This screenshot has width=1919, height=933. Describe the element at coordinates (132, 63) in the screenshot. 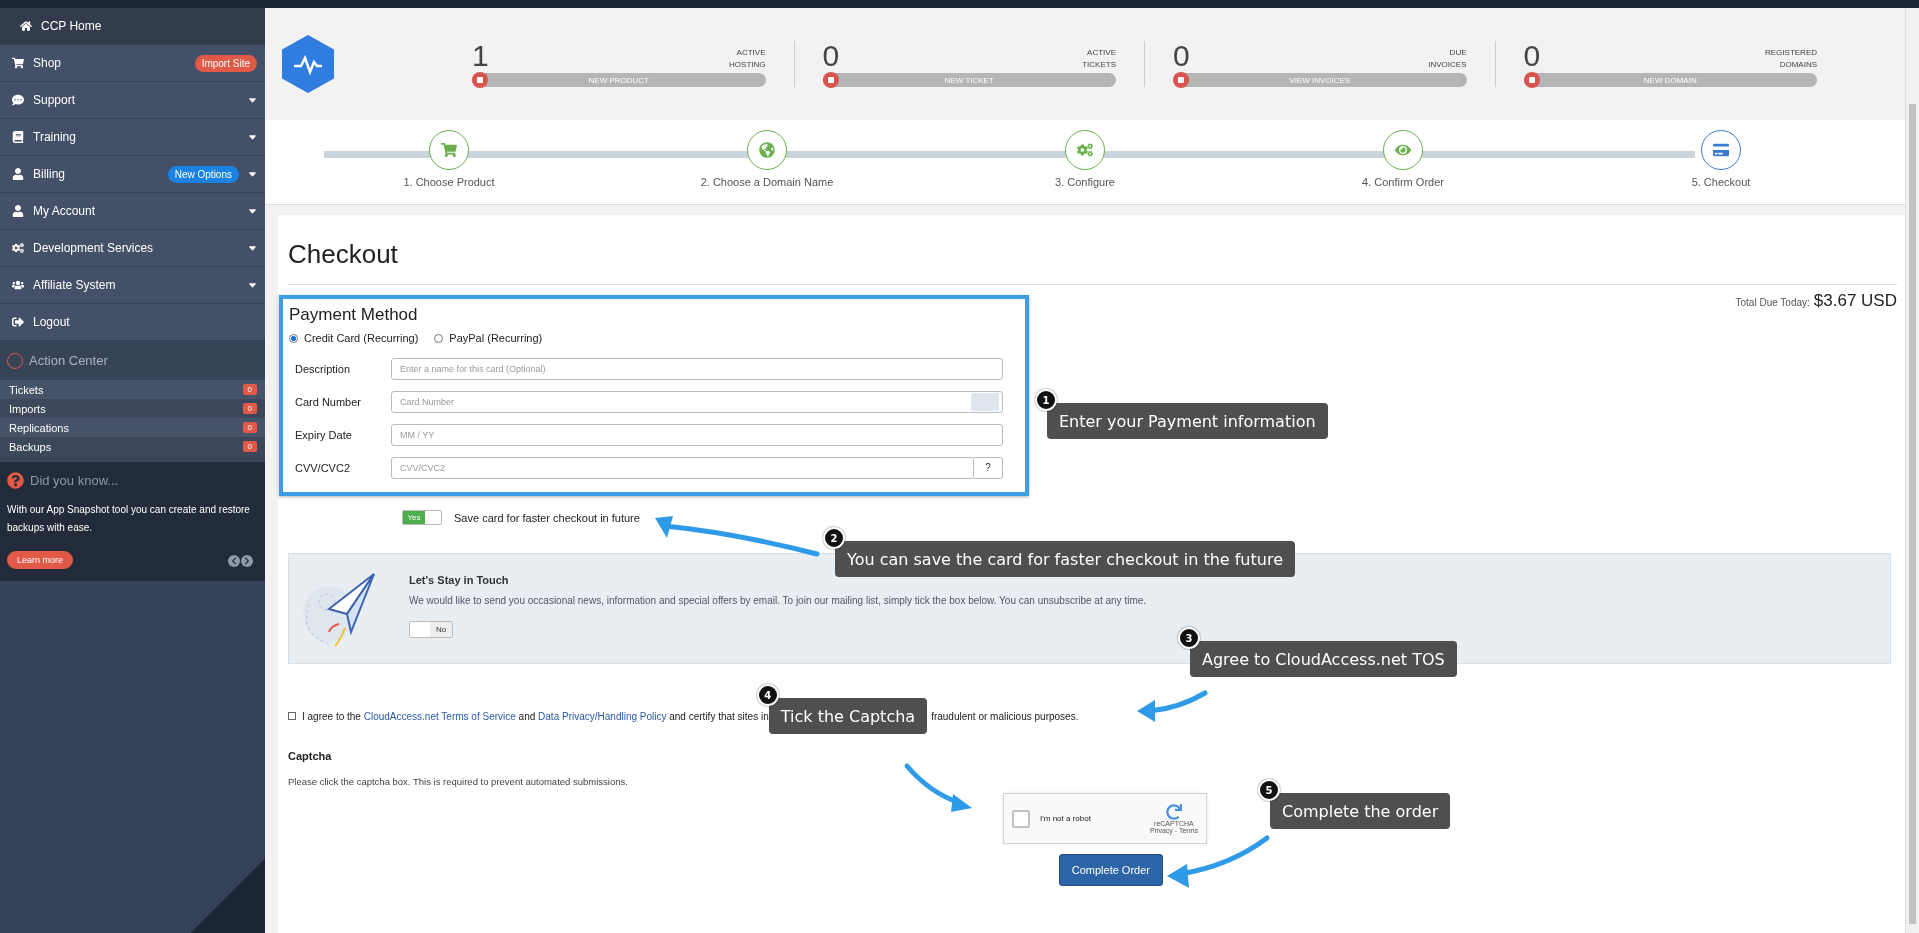

I see `nav-item: Shop Import Site` at that location.